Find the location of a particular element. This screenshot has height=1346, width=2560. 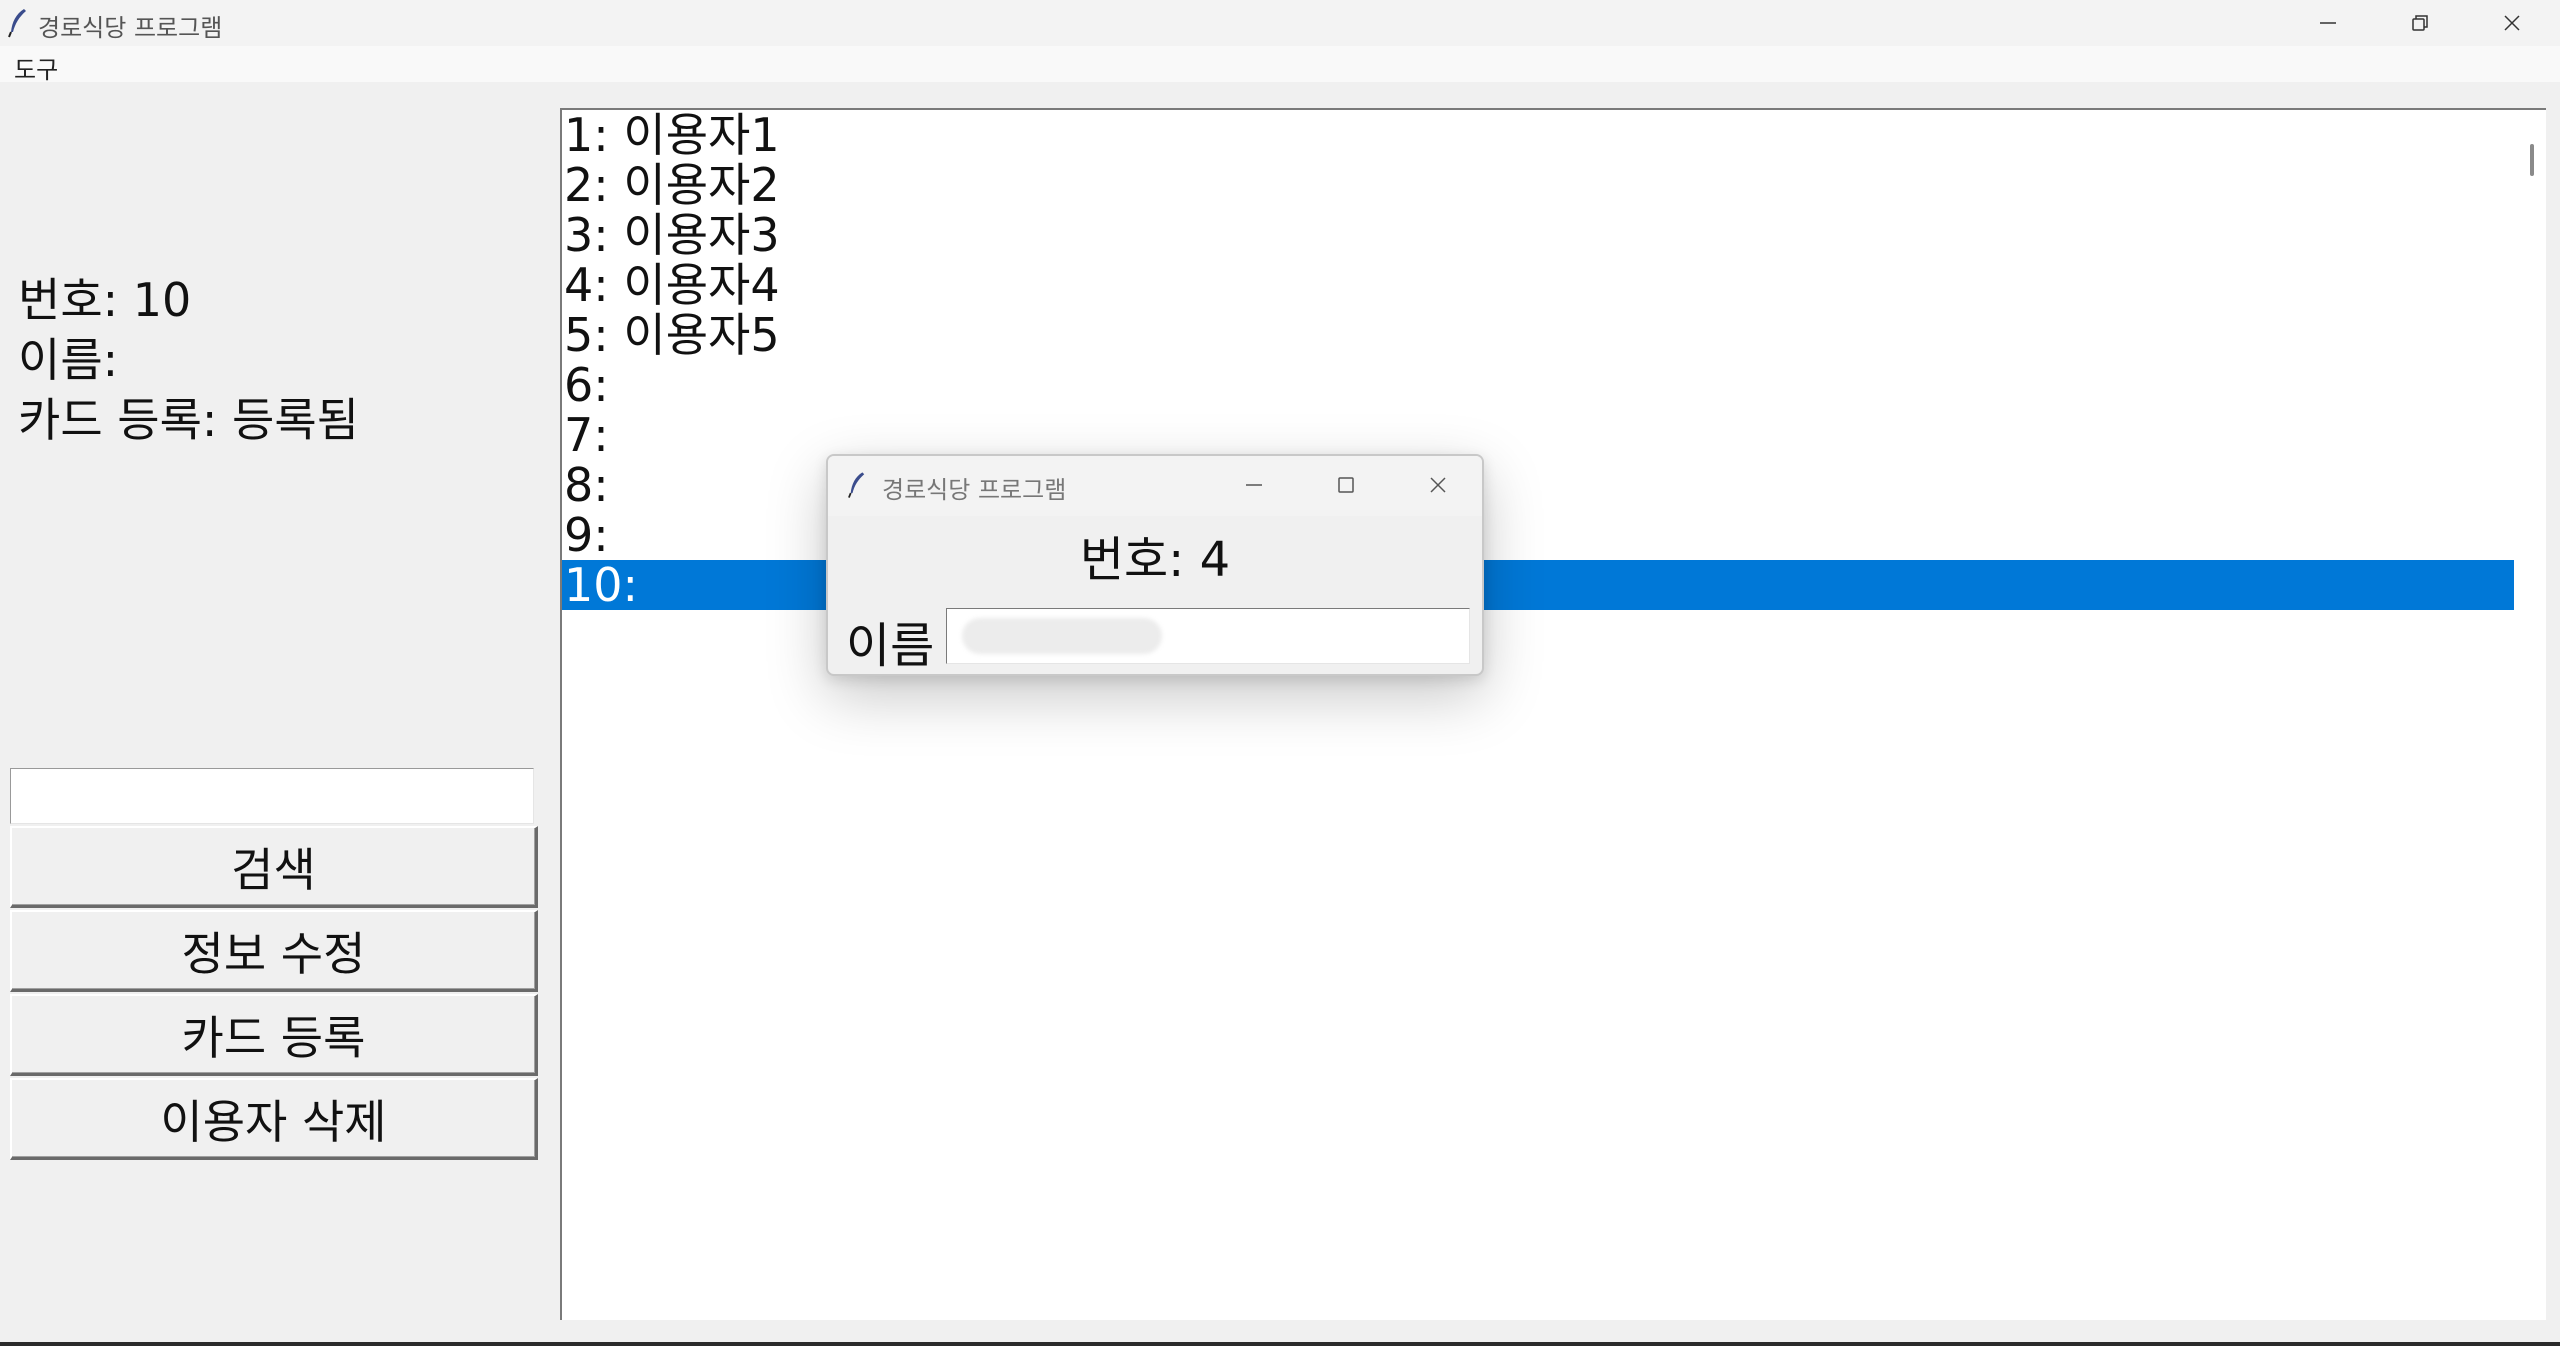

dialog-minimize-button is located at coordinates (1254, 485).